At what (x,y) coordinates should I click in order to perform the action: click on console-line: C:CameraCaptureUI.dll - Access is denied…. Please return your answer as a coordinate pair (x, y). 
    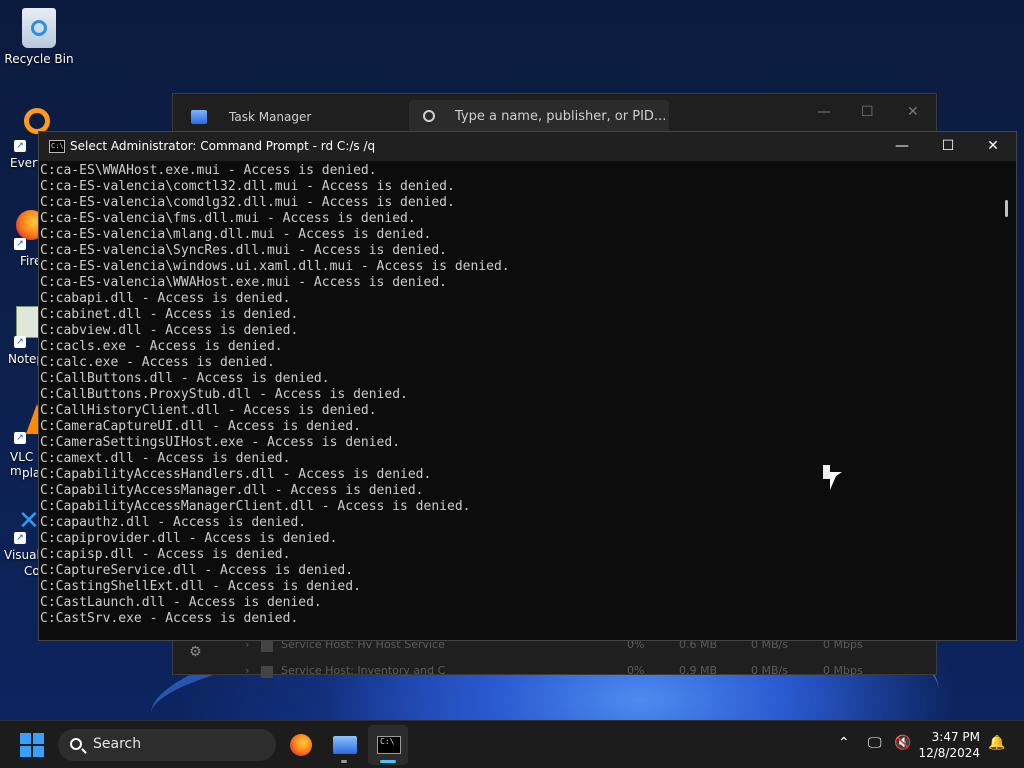
    Looking at the image, I should click on (200, 426).